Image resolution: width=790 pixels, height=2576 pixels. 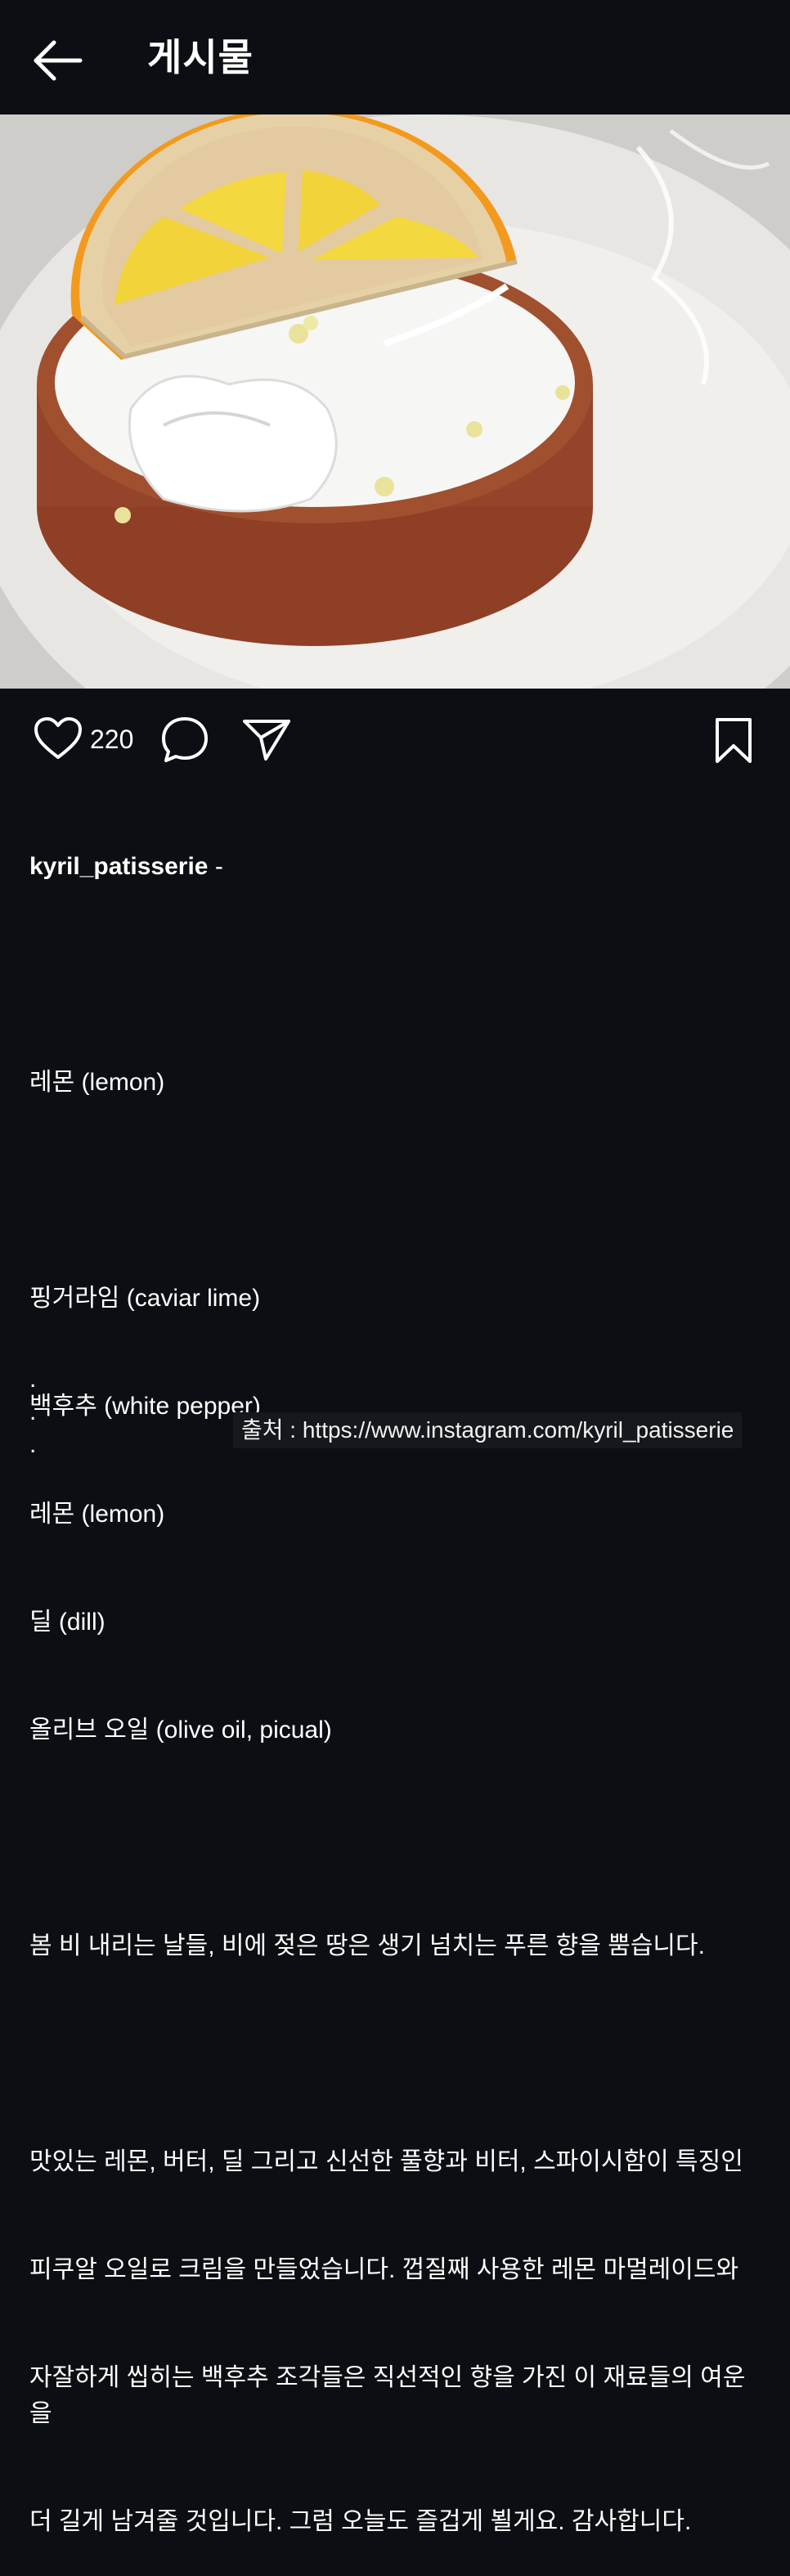 What do you see at coordinates (386, 2161) in the screenshot?
I see `caption-line: 맛있는 레몬, 버터, 딜 그리고 신선한 풀향과 비터, 스파이시함이 특징인` at bounding box center [386, 2161].